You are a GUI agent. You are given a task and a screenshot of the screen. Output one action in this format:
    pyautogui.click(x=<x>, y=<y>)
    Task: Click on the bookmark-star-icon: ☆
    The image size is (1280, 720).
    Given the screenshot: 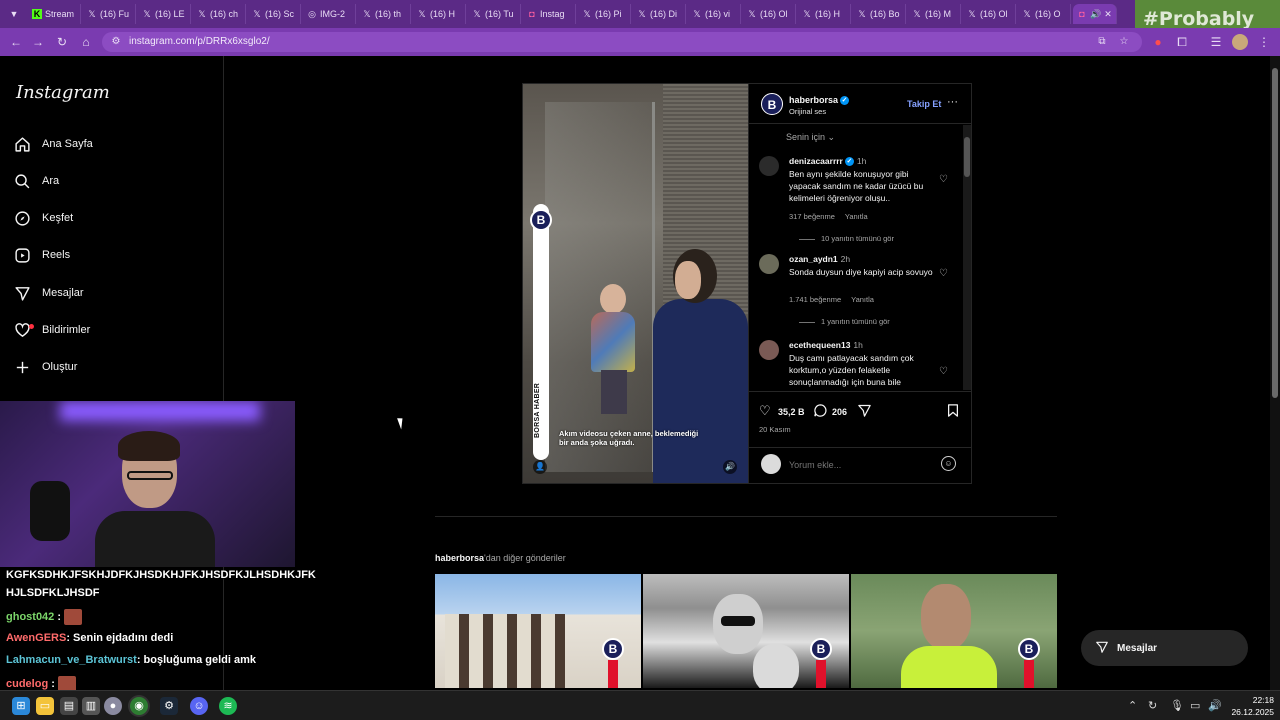 What is the action you would take?
    pyautogui.click(x=1124, y=42)
    